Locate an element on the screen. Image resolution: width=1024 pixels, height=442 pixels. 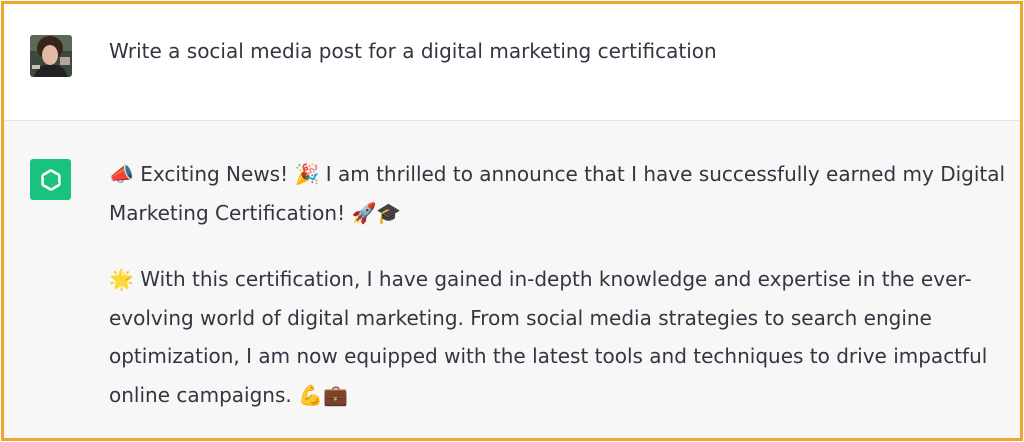
chatgpt-logo-icon is located at coordinates (50, 179).